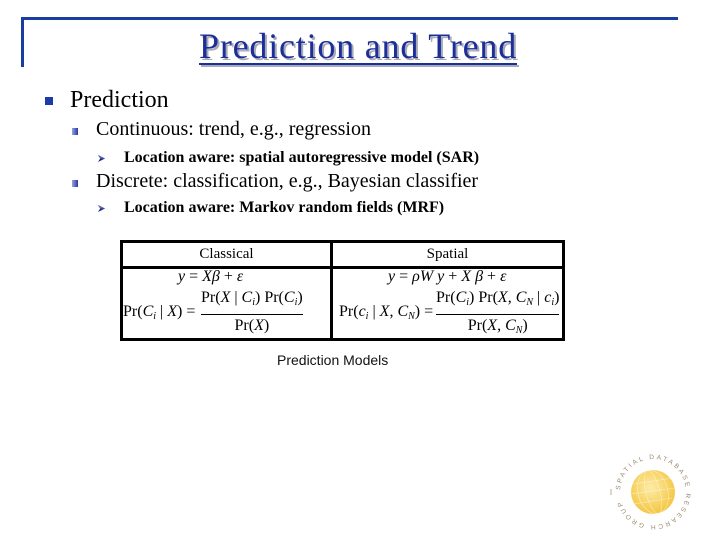 The height and width of the screenshot is (540, 720). What do you see at coordinates (416, 276) in the screenshot?
I see `math-symbol: ρ` at bounding box center [416, 276].